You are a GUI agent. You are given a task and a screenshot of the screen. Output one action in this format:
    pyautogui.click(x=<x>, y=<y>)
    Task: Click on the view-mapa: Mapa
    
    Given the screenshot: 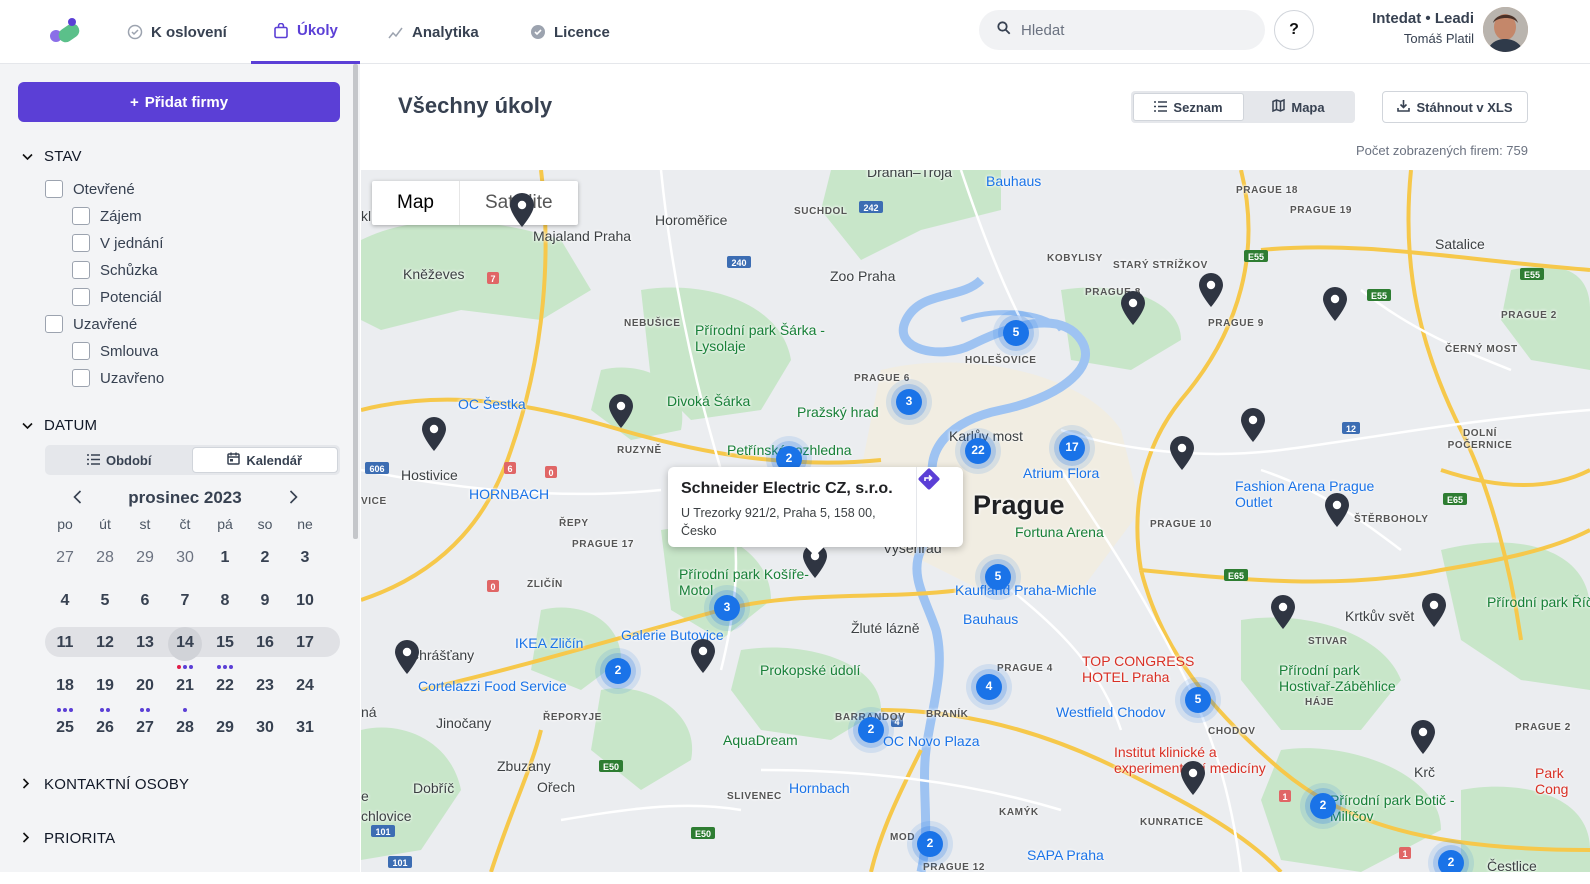 What is the action you would take?
    pyautogui.click(x=1298, y=107)
    